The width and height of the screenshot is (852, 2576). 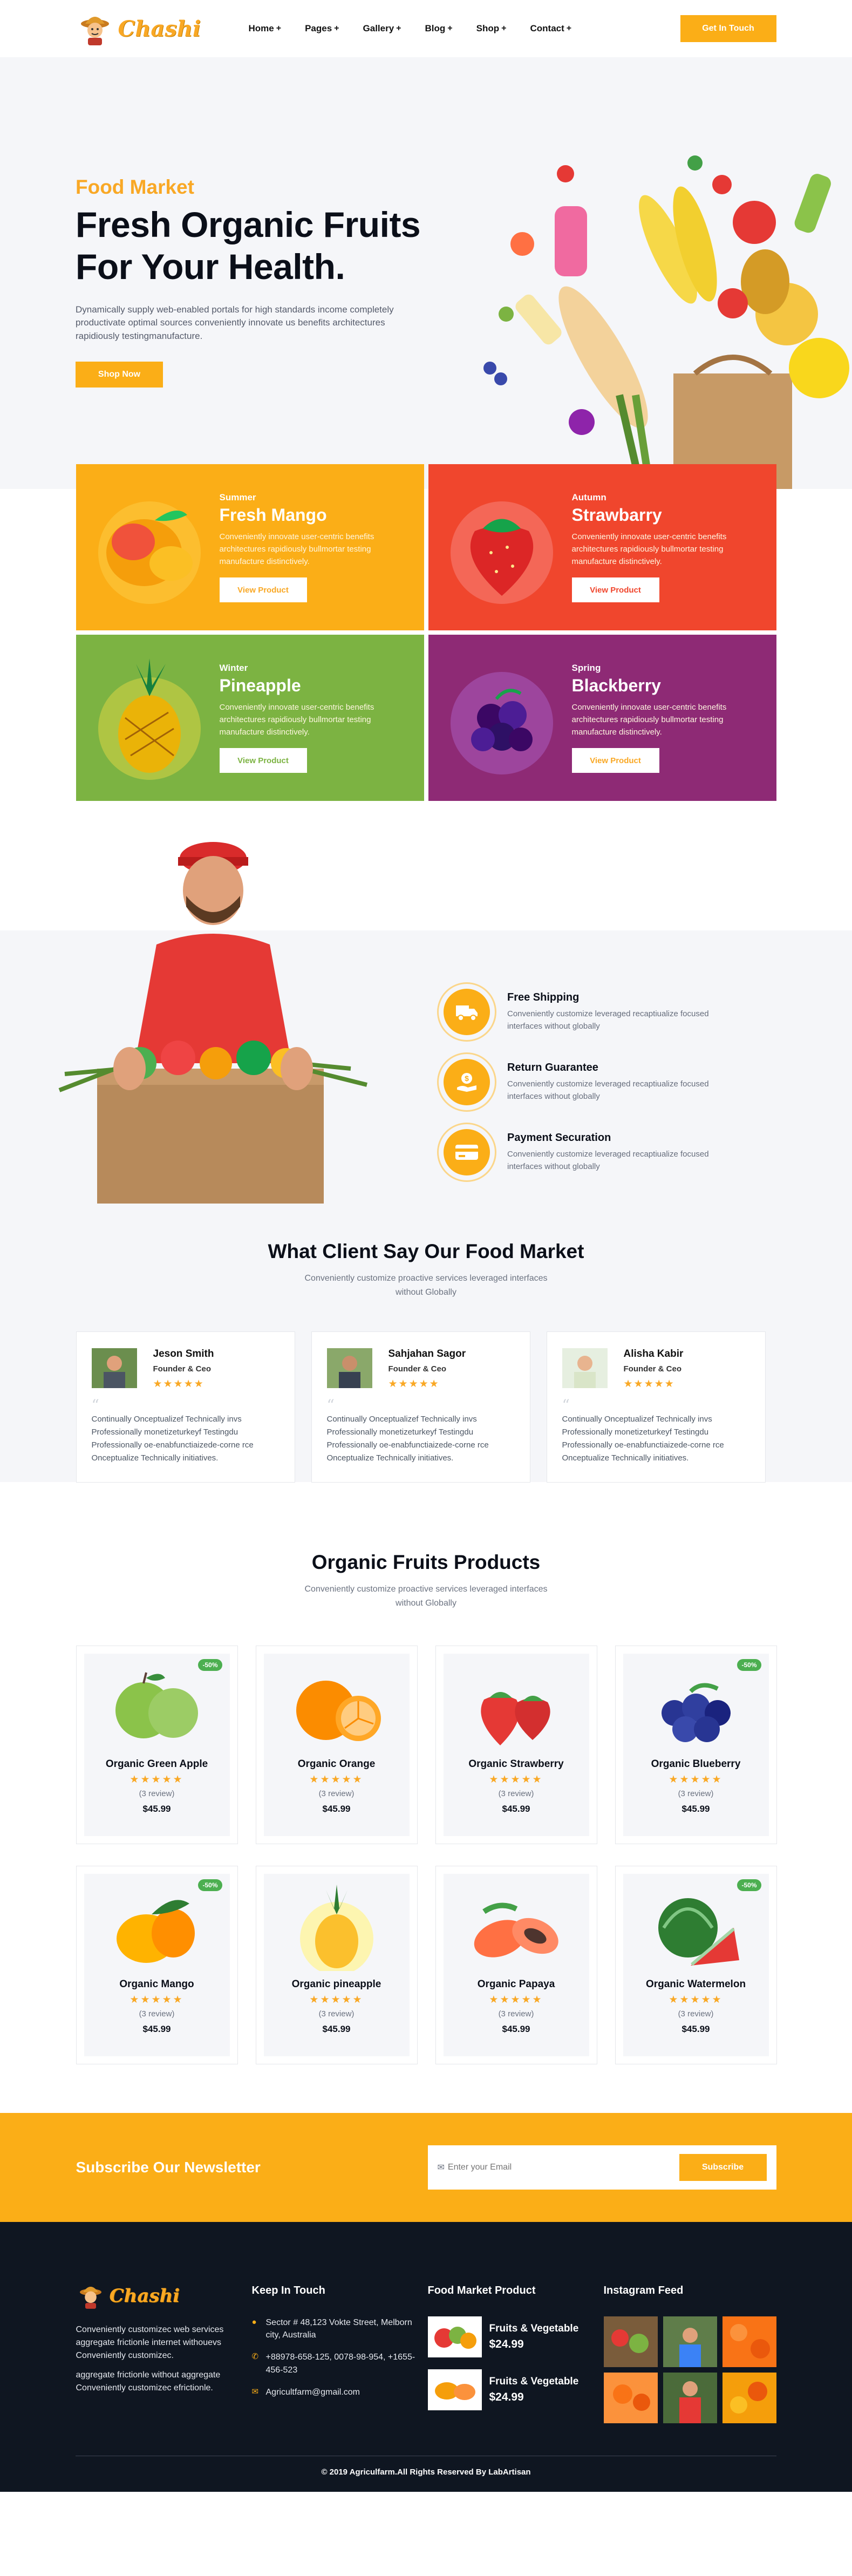 I want to click on category-name: Blackberry, so click(x=616, y=685).